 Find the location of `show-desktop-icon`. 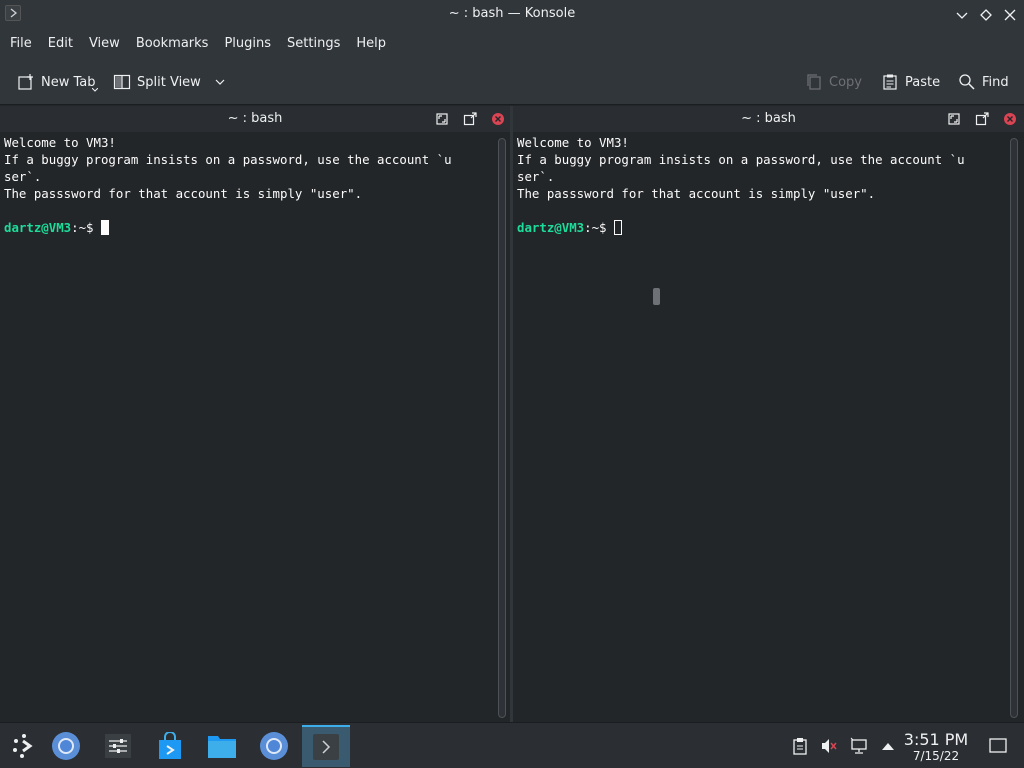

show-desktop-icon is located at coordinates (998, 745).